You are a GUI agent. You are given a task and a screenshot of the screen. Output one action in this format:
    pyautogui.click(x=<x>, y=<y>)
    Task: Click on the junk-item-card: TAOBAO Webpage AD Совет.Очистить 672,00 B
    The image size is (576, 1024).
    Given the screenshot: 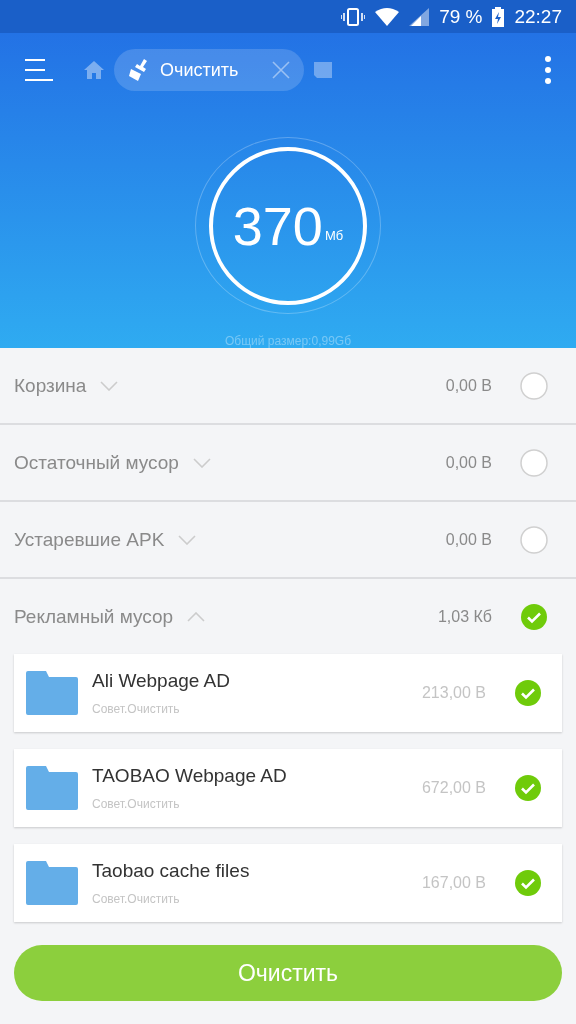 What is the action you would take?
    pyautogui.click(x=288, y=788)
    